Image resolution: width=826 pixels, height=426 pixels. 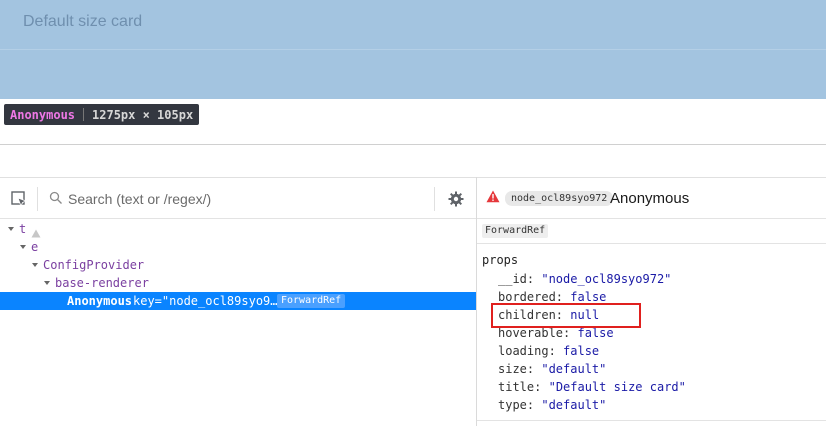 I want to click on prop-row: loading: false, so click(x=548, y=351).